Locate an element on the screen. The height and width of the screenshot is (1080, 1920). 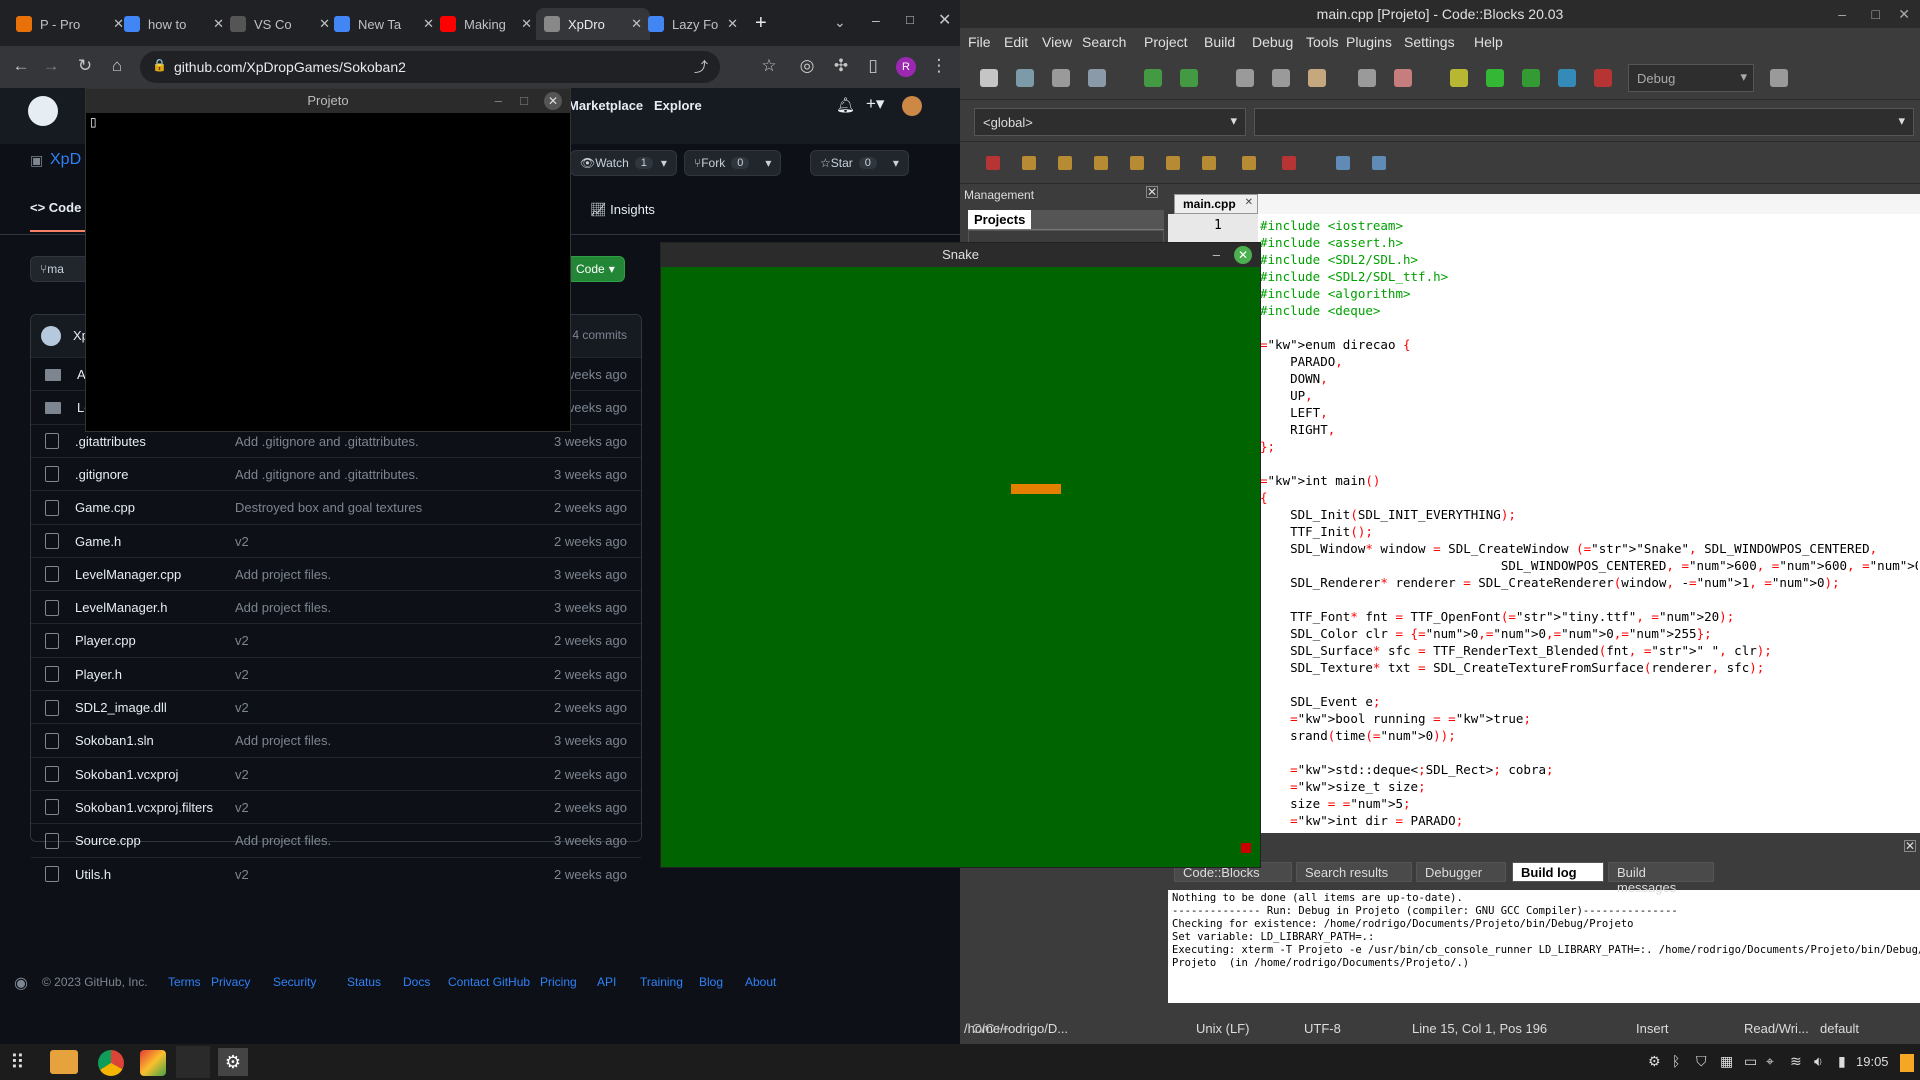
nav-marketplace: Marketplace is located at coordinates (605, 105).